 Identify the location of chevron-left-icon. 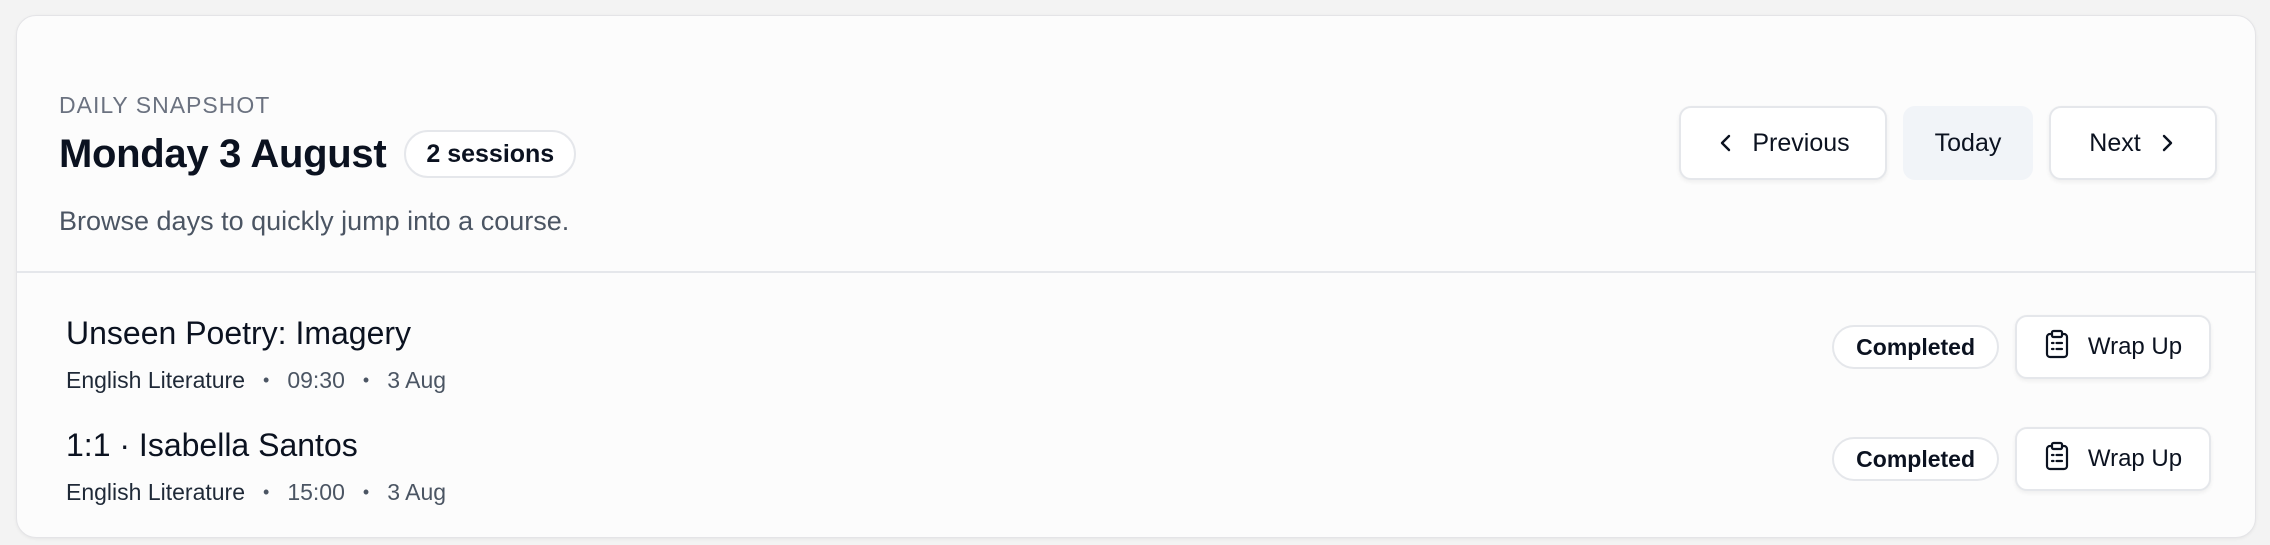
(1726, 143).